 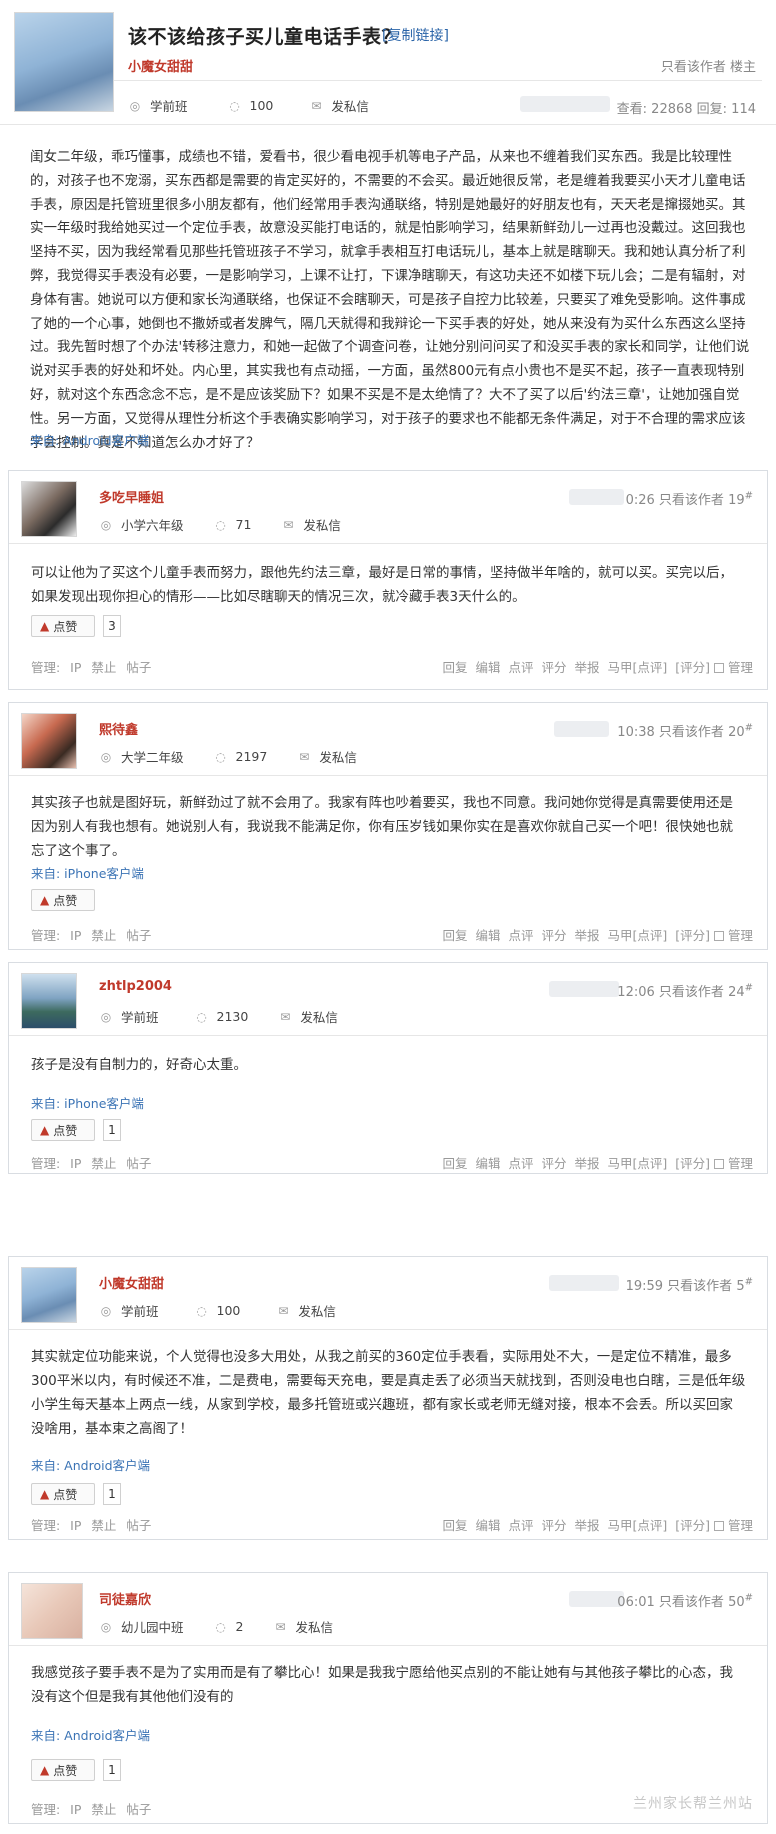 What do you see at coordinates (265, 37) in the screenshot?
I see `thread-title: 该不该给孩子买儿童电话手表？` at bounding box center [265, 37].